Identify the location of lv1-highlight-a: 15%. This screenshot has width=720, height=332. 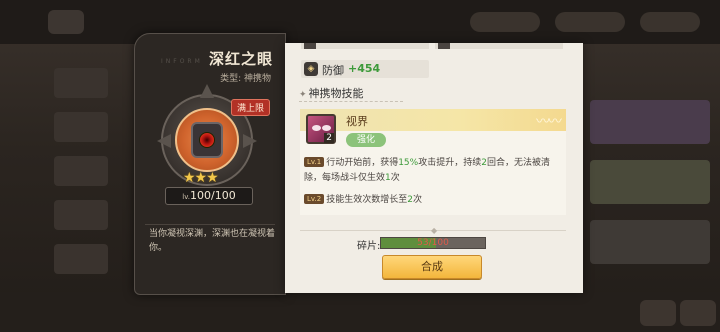
(408, 163).